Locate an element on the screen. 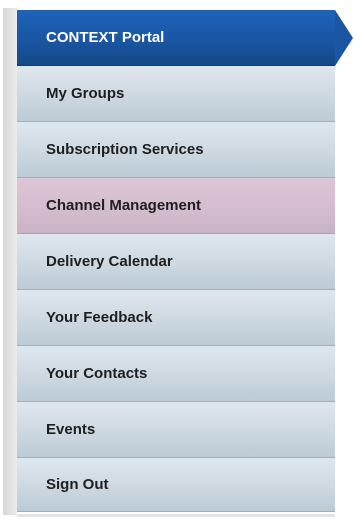 This screenshot has width=355, height=519. nav-item-my-groups: My Groups is located at coordinates (176, 94).